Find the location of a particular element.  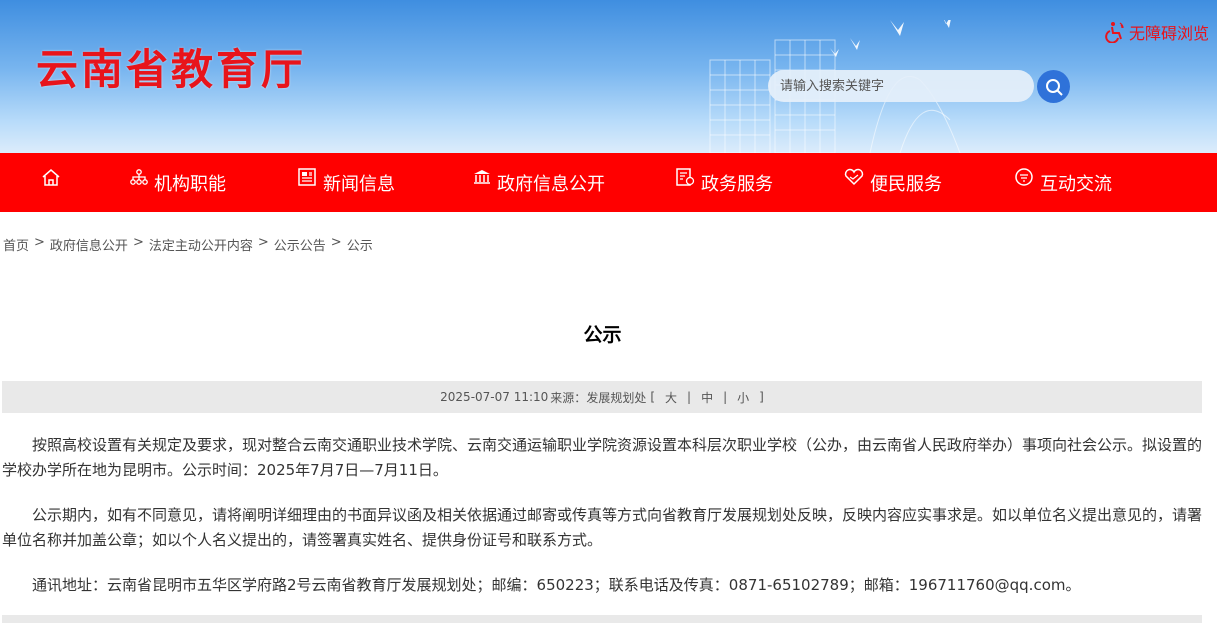

service-document-icon is located at coordinates (685, 176).